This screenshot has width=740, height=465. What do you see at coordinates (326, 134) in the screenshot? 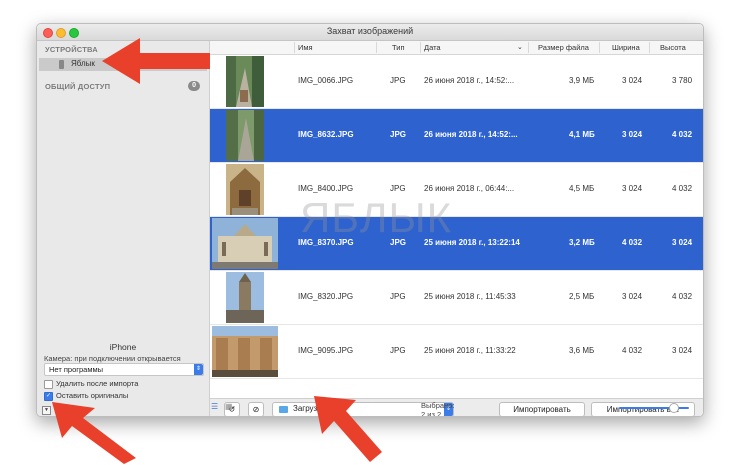
I see `file-name: IMG_8632.JPG` at bounding box center [326, 134].